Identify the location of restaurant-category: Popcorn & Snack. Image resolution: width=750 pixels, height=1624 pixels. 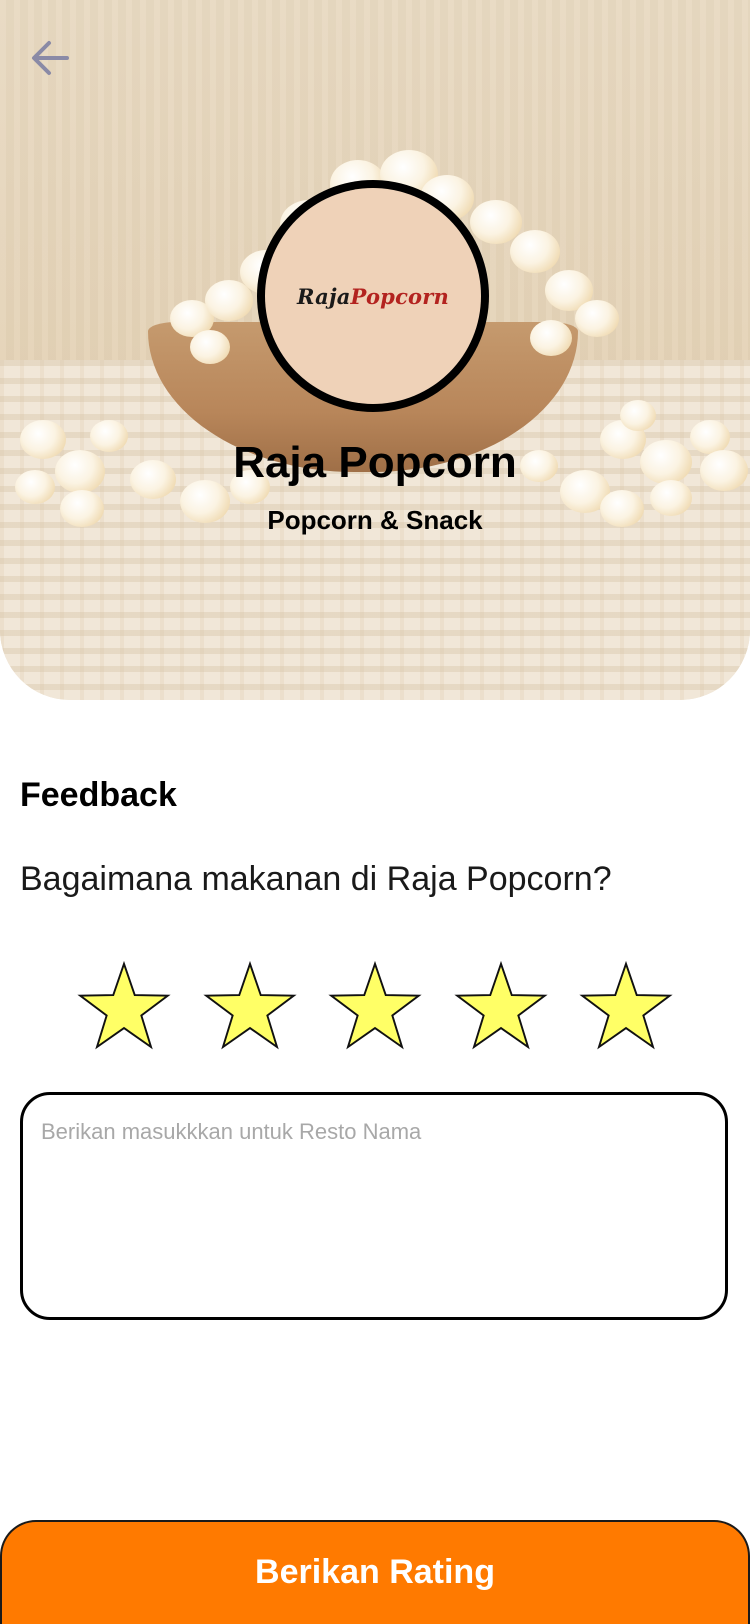
(375, 520).